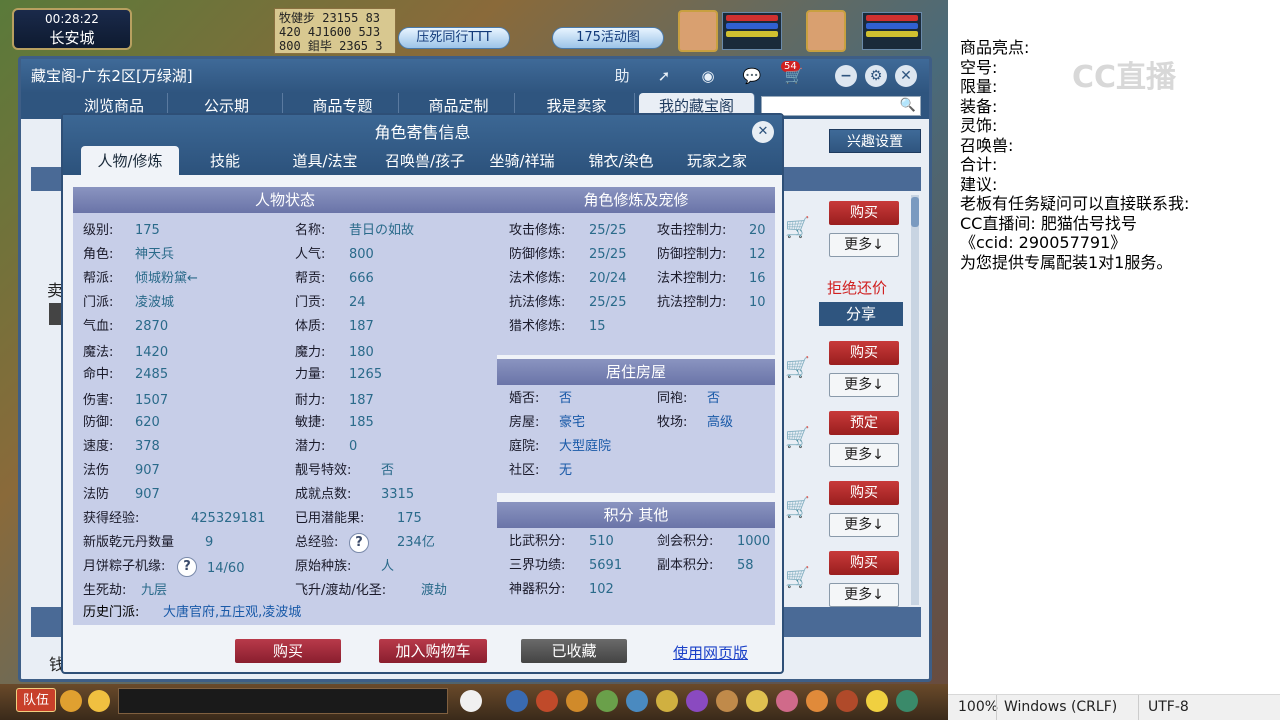 This screenshot has height=720, width=1280. Describe the element at coordinates (817, 701) in the screenshot. I see `shop-icon` at that location.